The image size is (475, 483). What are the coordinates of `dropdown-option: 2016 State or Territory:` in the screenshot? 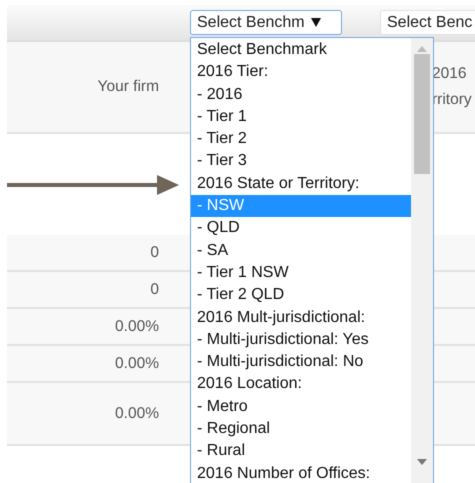 It's located at (301, 184).